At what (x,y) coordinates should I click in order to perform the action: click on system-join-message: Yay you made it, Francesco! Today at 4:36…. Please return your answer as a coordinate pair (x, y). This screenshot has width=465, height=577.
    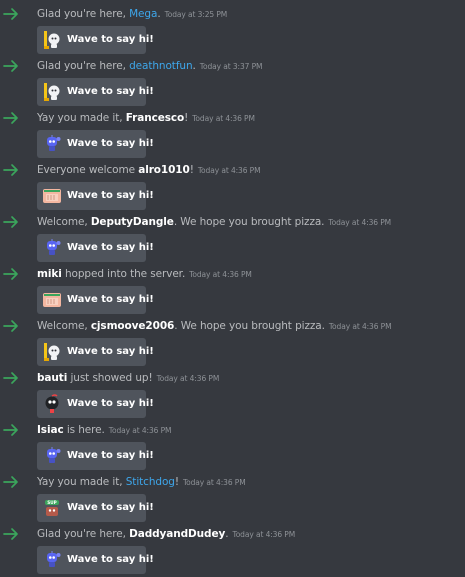
    Looking at the image, I should click on (232, 135).